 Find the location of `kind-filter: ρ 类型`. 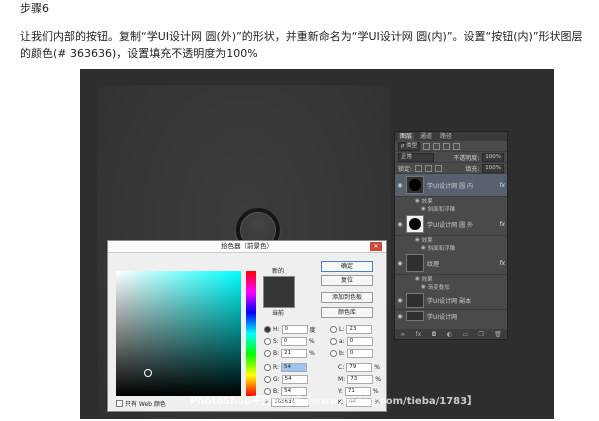

kind-filter: ρ 类型 is located at coordinates (409, 146).